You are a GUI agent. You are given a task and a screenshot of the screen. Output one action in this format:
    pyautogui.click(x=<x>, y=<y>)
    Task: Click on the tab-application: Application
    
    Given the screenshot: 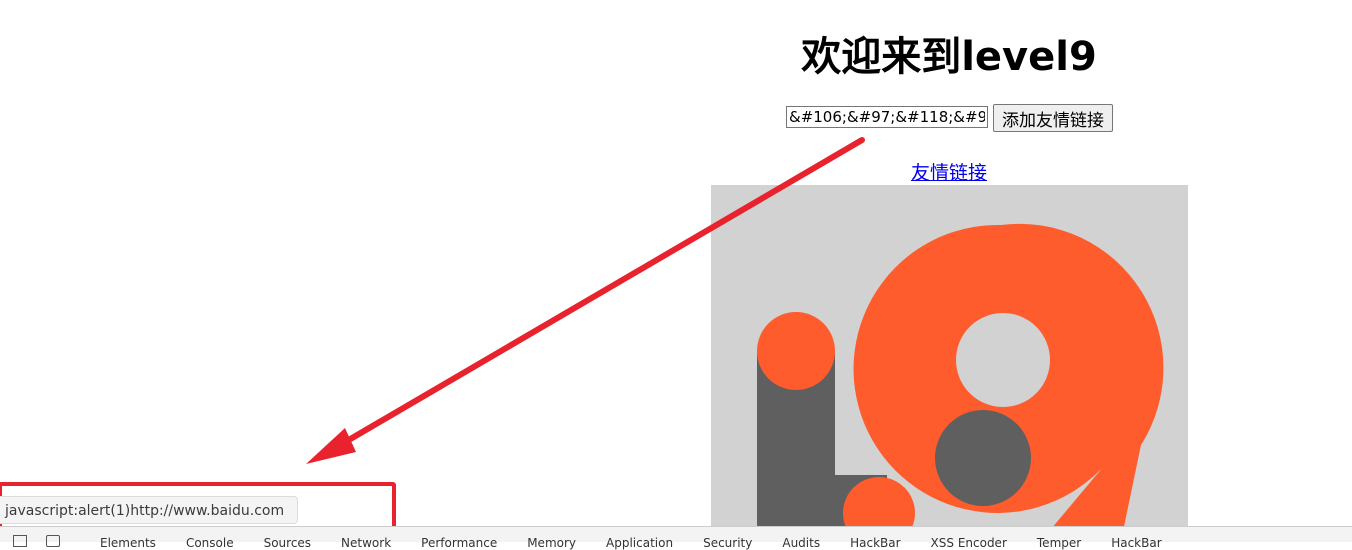 What is the action you would take?
    pyautogui.click(x=639, y=543)
    